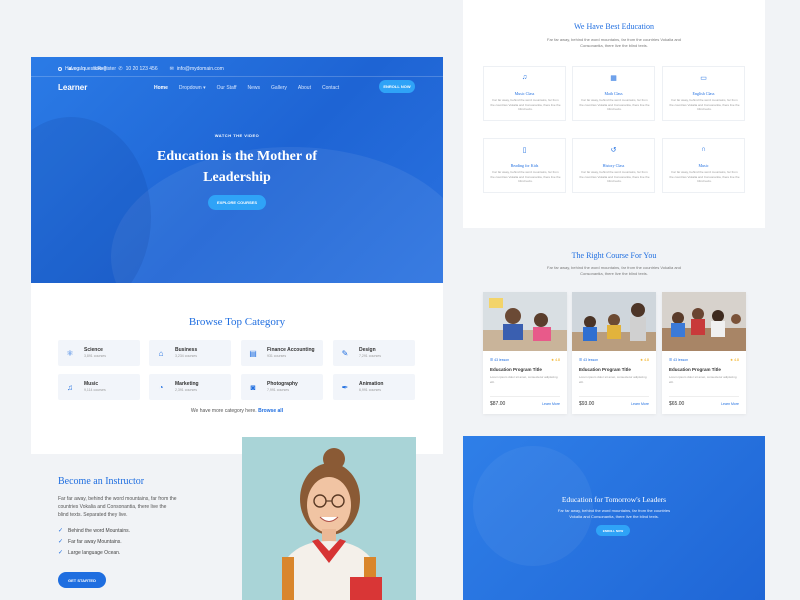 The height and width of the screenshot is (600, 800). I want to click on nav-item-dropdown: Dropdown ▾, so click(192, 88).